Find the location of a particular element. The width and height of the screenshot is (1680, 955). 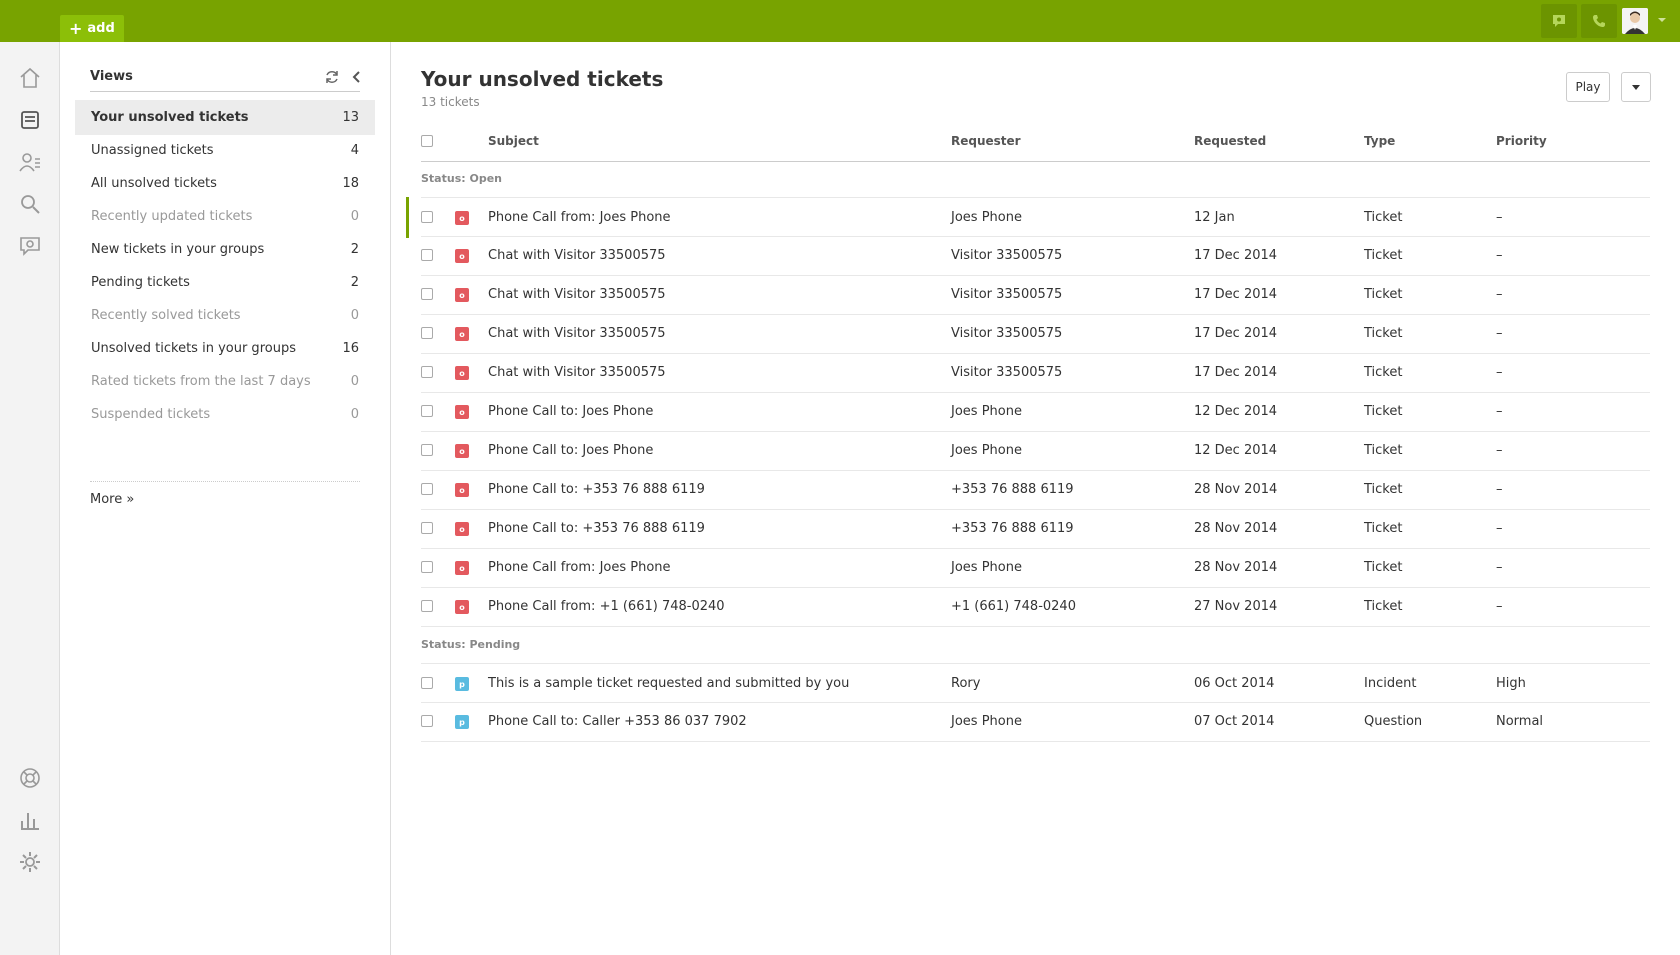

ticket-requested: 28 Nov 2014 is located at coordinates (1236, 528).